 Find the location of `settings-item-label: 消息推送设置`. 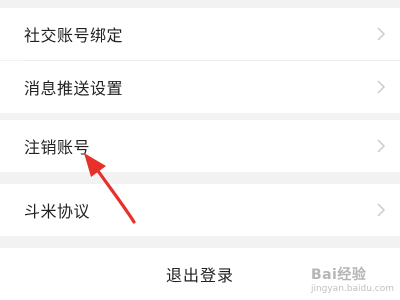

settings-item-label: 消息推送设置 is located at coordinates (74, 88).